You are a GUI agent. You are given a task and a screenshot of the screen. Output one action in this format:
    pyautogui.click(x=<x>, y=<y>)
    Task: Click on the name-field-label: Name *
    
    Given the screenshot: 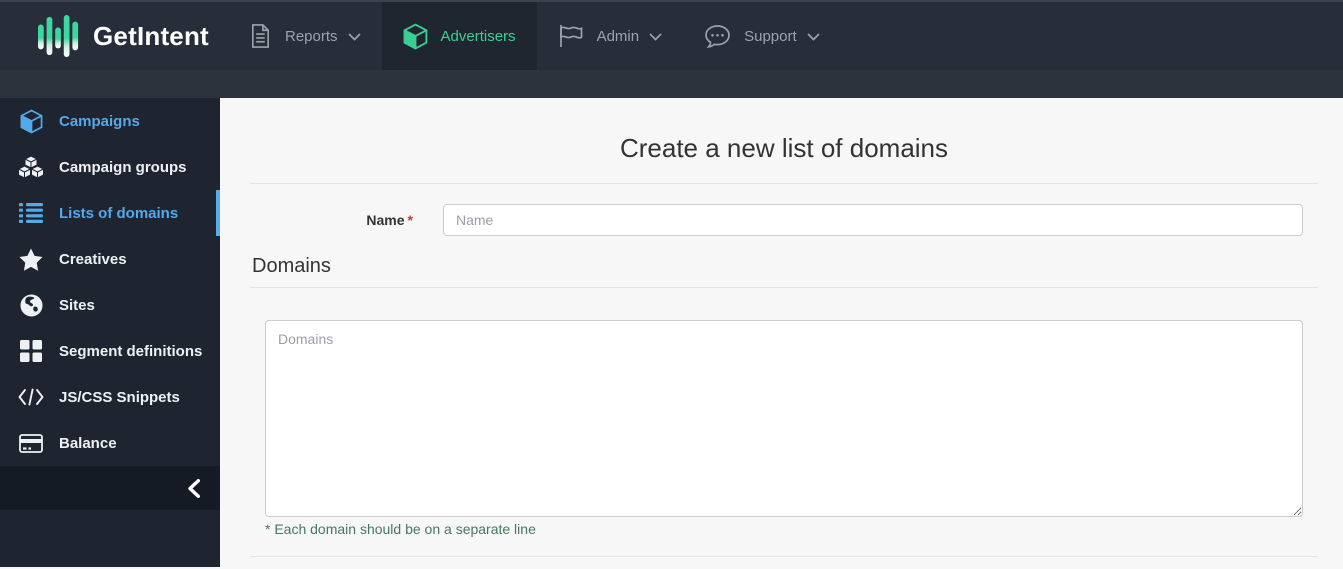 What is the action you would take?
    pyautogui.click(x=389, y=220)
    